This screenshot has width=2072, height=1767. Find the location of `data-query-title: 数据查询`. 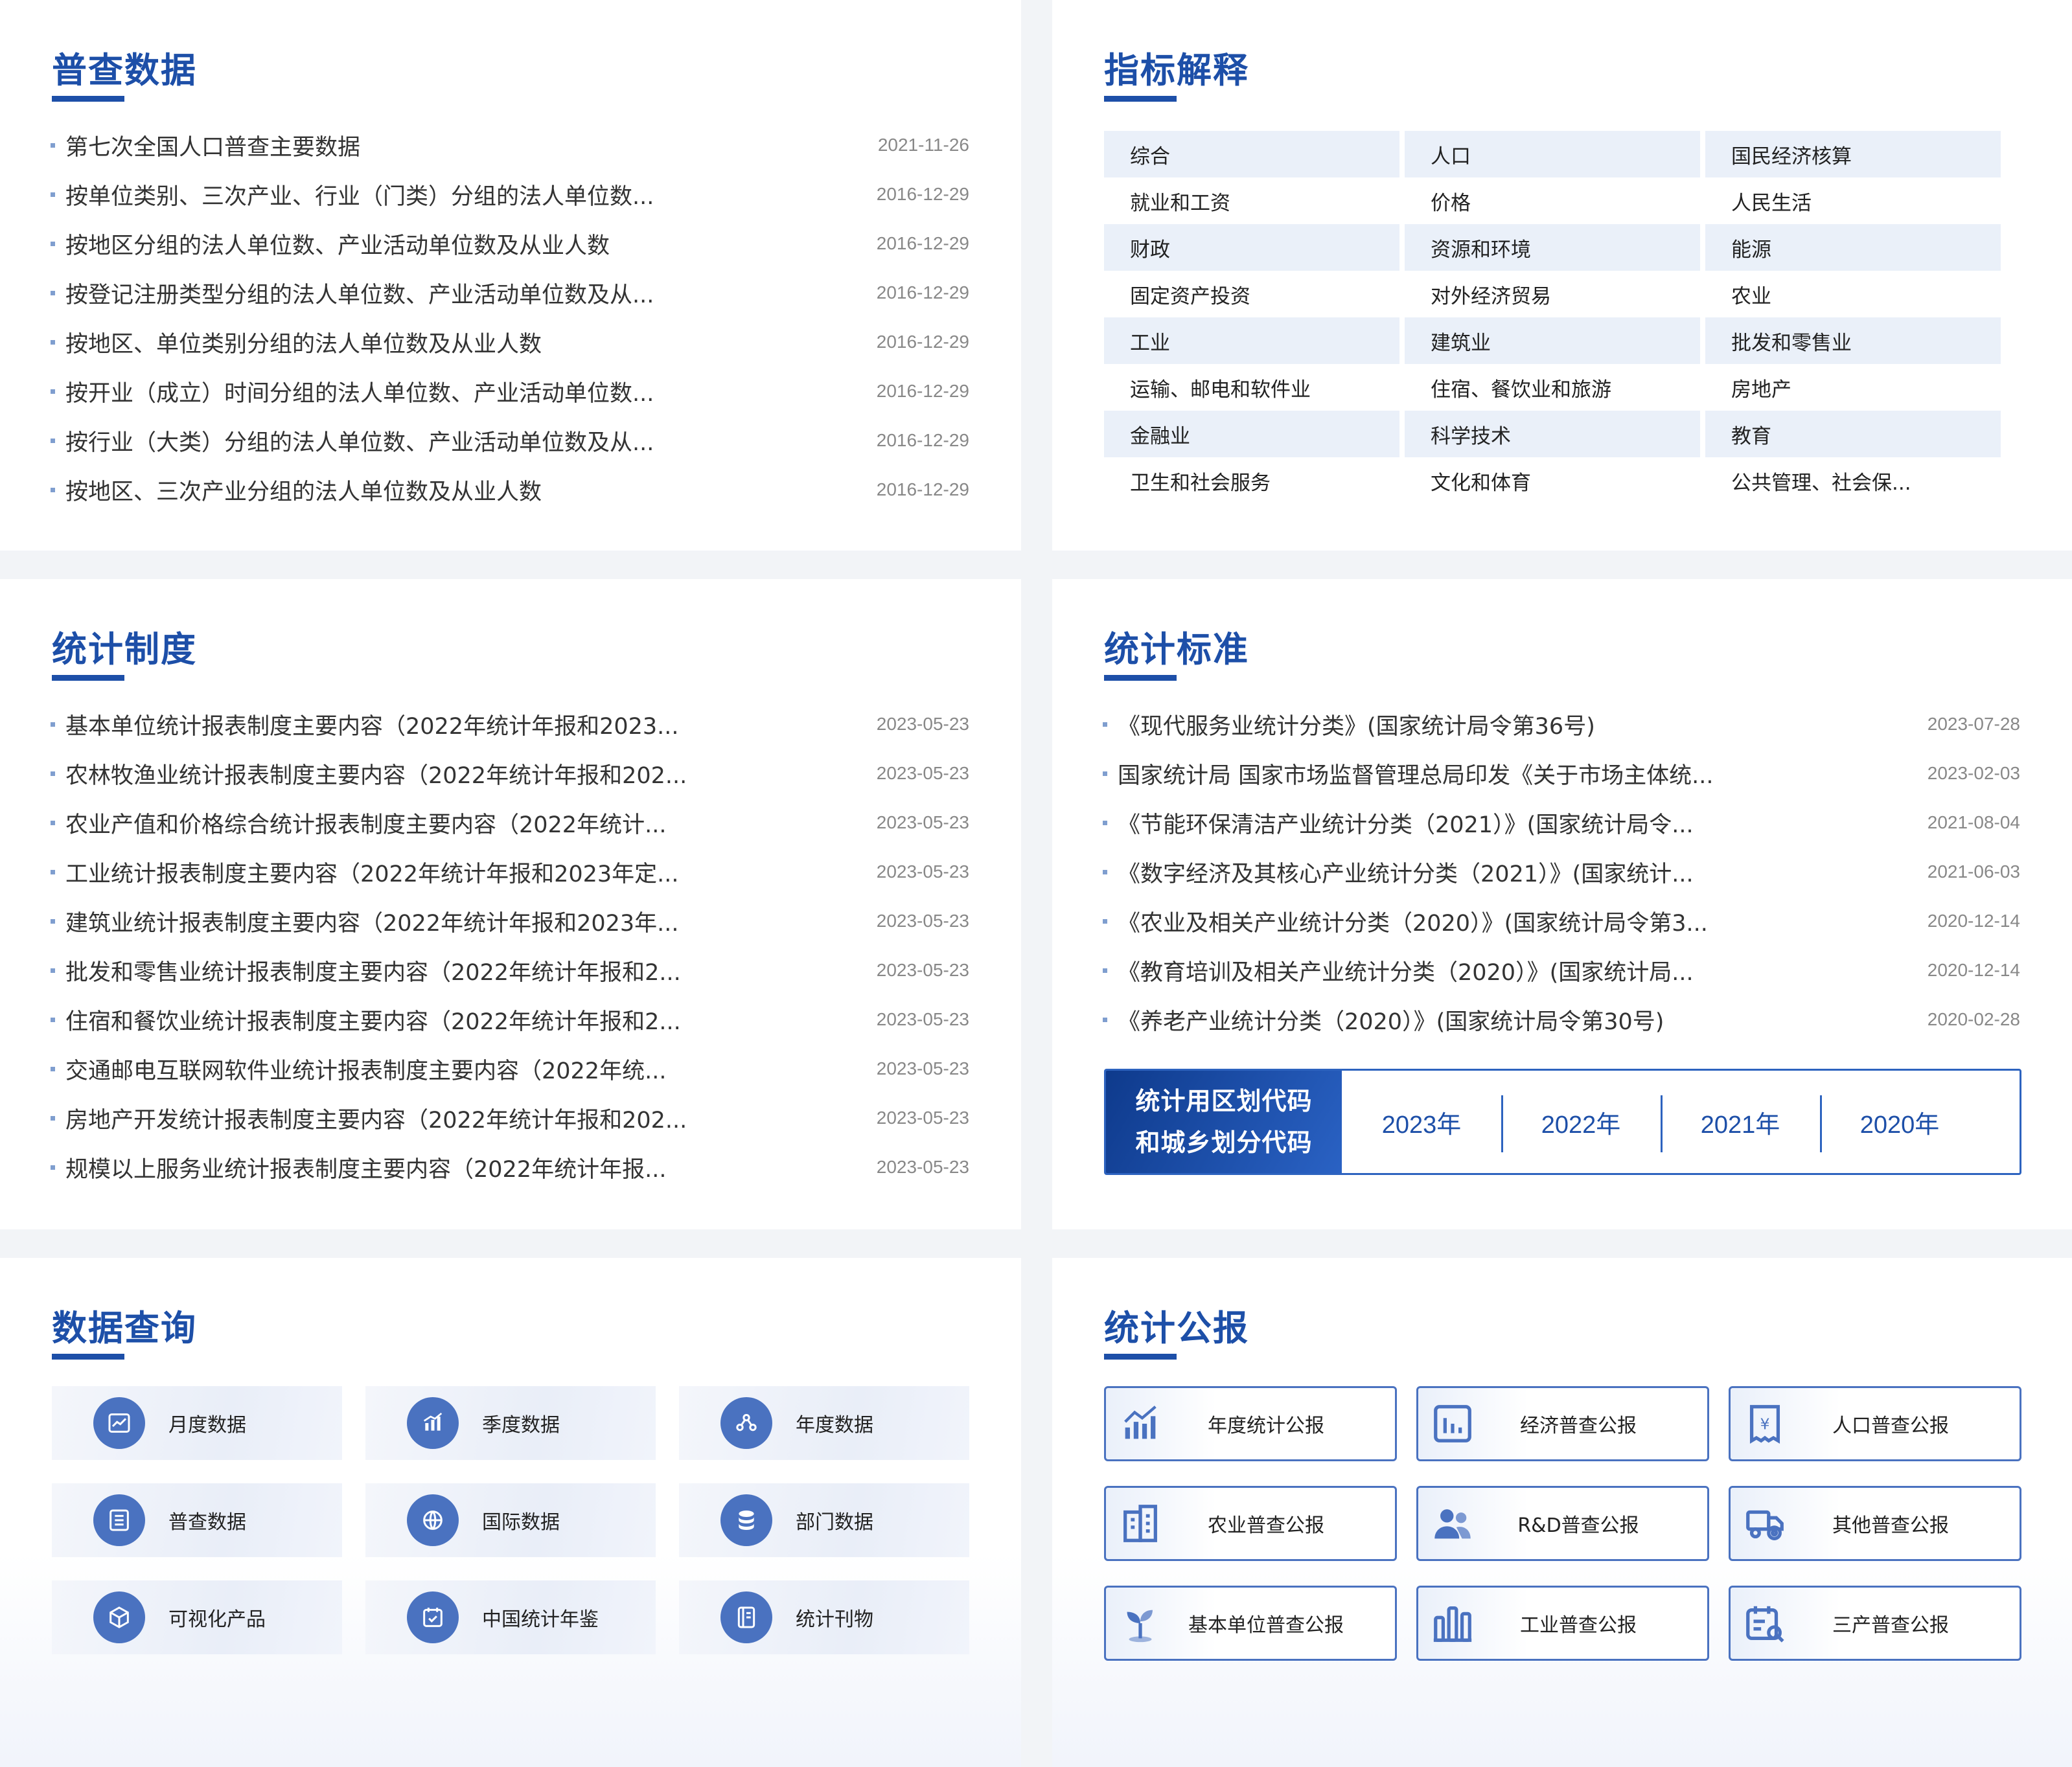

data-query-title: 数据查询 is located at coordinates (124, 1329).